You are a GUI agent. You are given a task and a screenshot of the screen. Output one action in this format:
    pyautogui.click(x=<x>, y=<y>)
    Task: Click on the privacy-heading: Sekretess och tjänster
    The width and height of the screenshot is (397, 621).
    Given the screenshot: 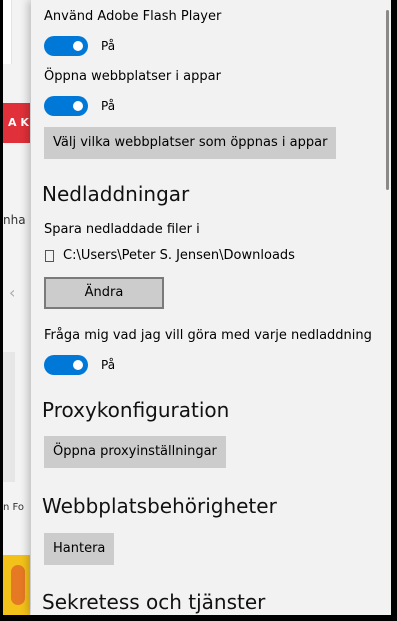 What is the action you would take?
    pyautogui.click(x=154, y=602)
    